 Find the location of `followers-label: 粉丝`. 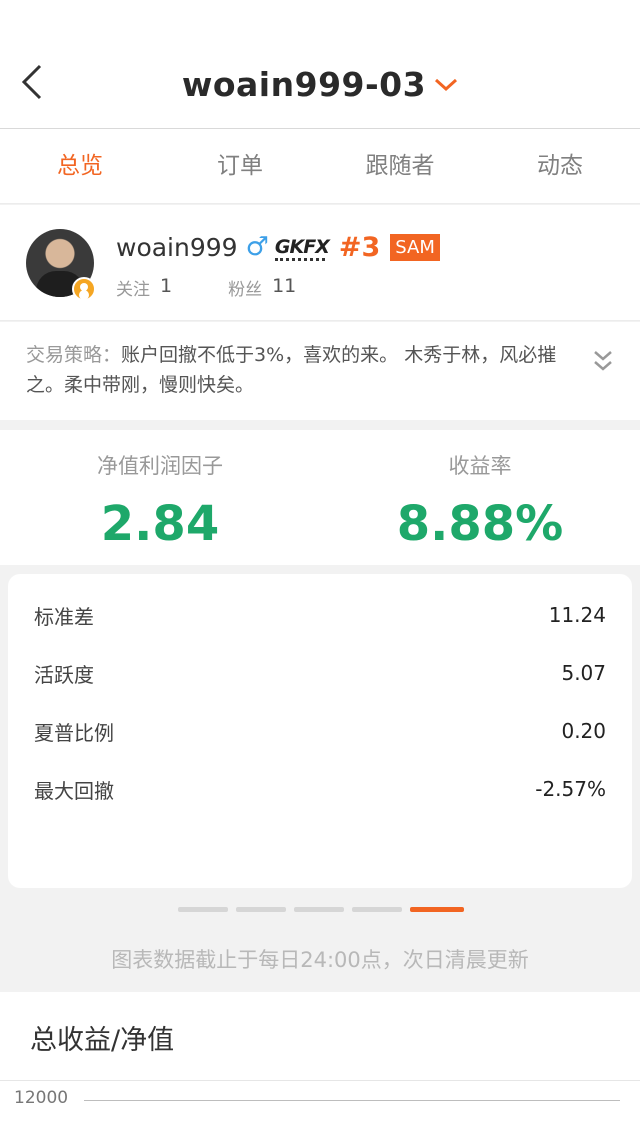

followers-label: 粉丝 is located at coordinates (245, 287).